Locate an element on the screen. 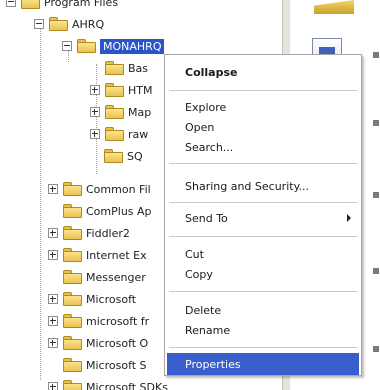  tree-item-raw: raw is located at coordinates (119, 134).